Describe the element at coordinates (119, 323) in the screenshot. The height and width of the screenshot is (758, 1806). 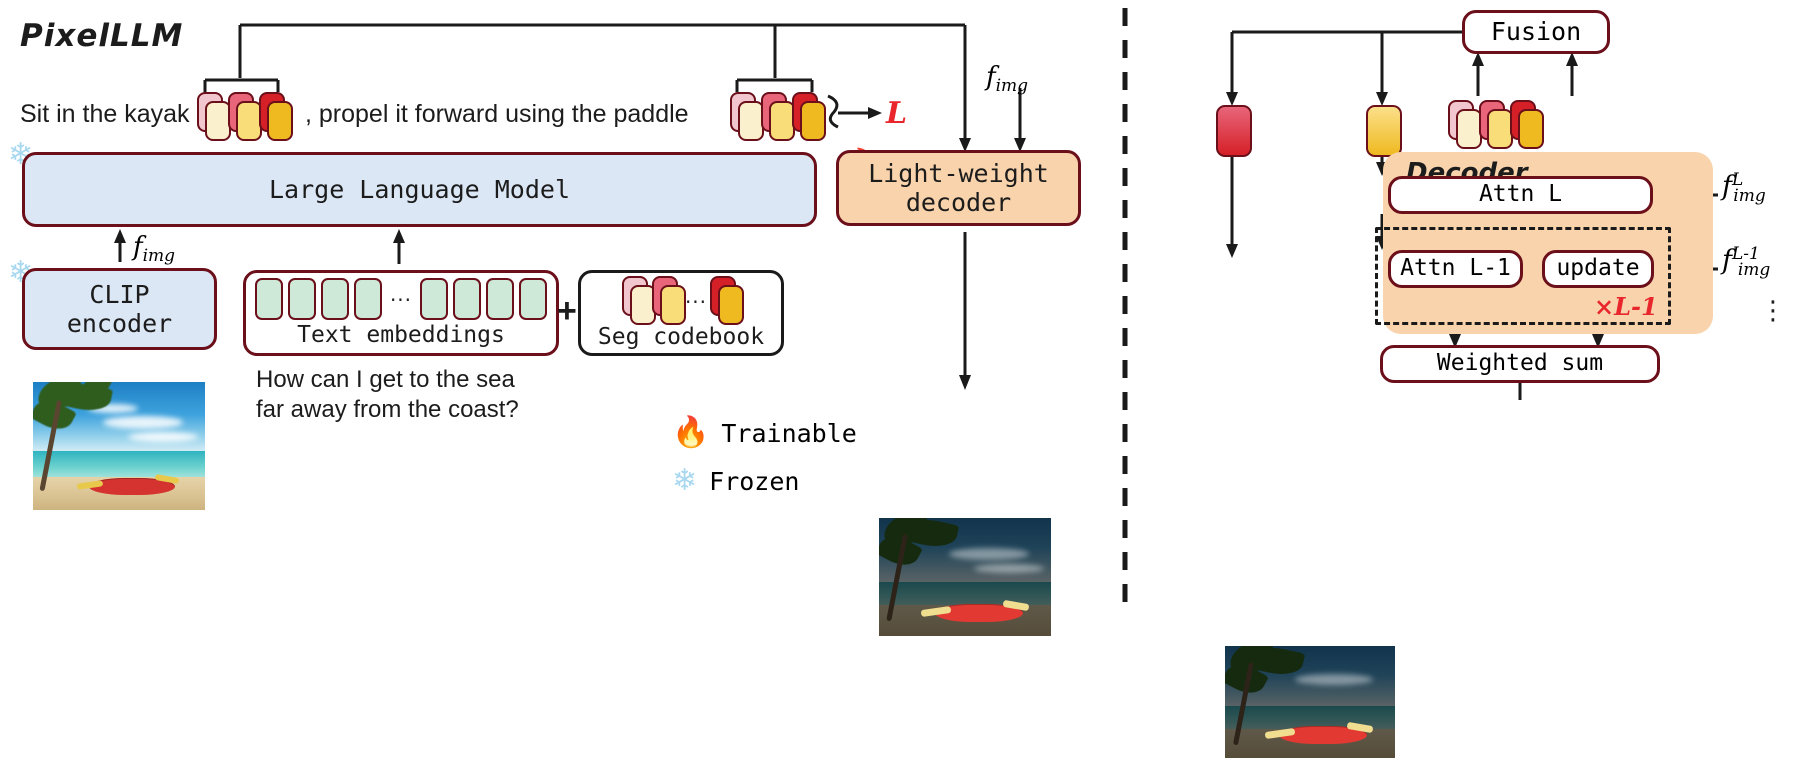
I see `clip-label-line2: encoder` at that location.